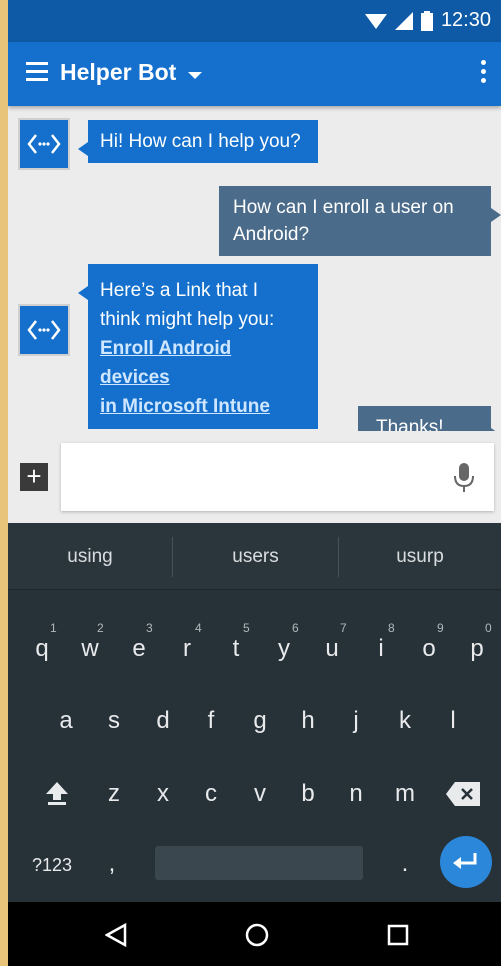 This screenshot has width=501, height=966. What do you see at coordinates (332, 649) in the screenshot?
I see `key-u: u` at bounding box center [332, 649].